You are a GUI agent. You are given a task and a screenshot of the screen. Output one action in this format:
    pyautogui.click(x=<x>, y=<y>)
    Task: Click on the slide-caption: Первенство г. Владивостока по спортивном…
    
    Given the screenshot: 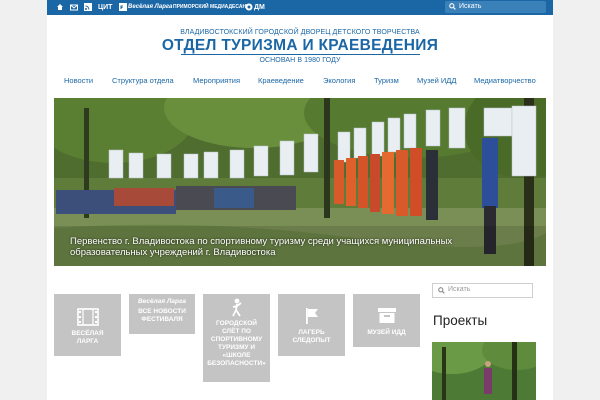 What is the action you would take?
    pyautogui.click(x=261, y=247)
    